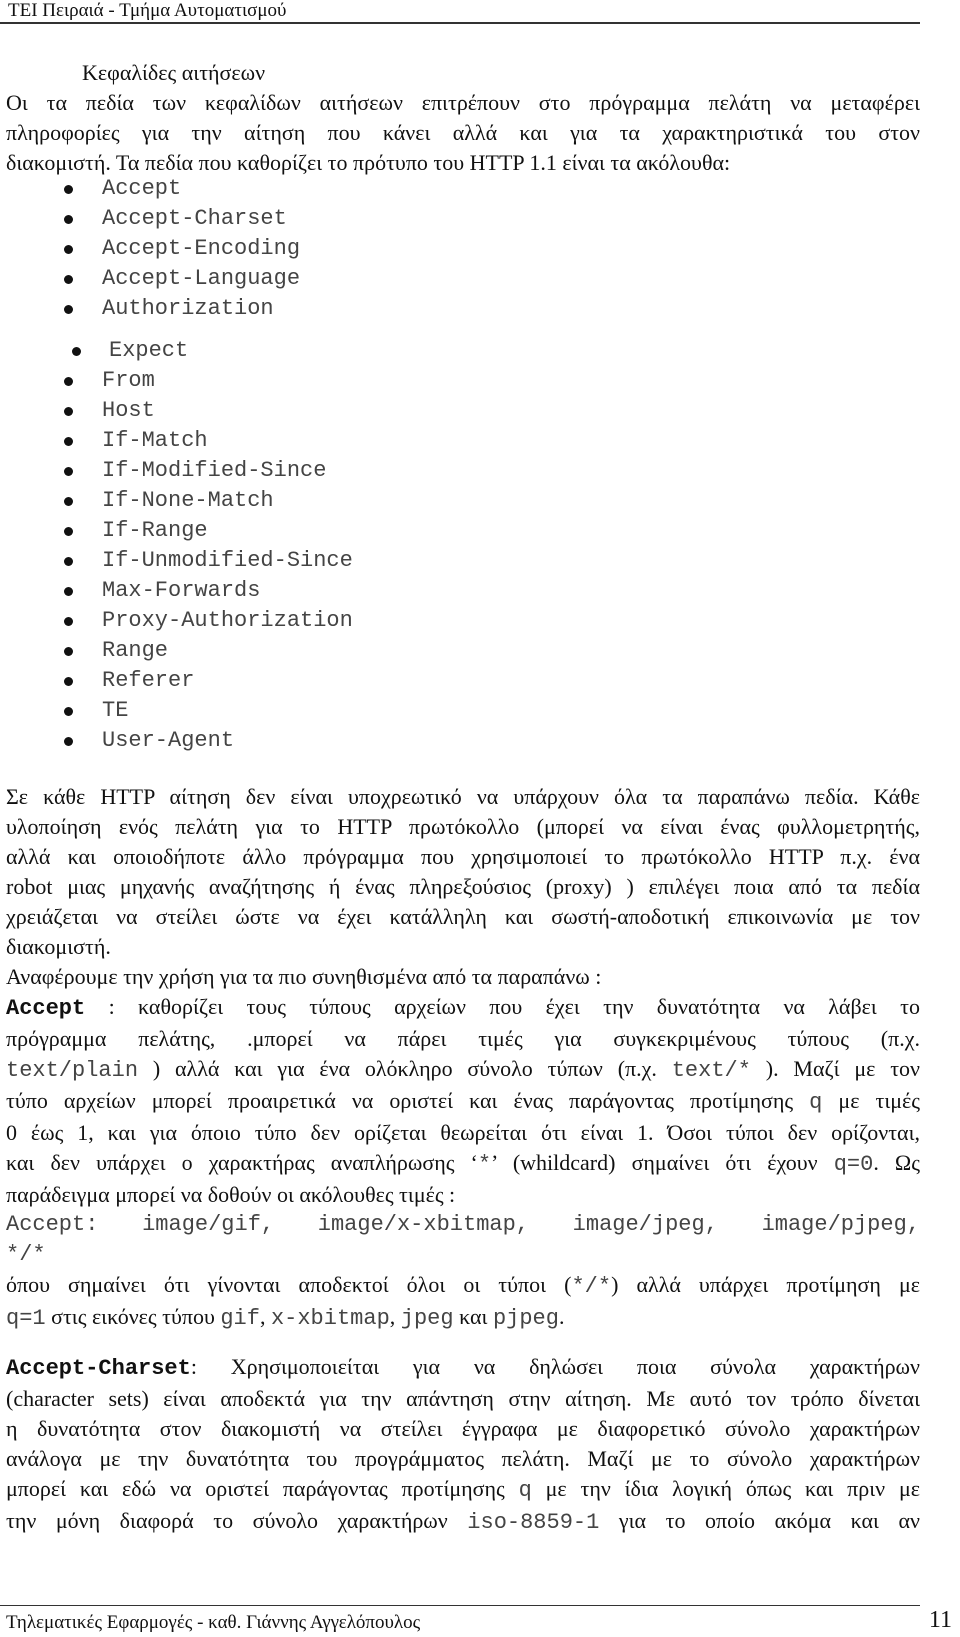 This screenshot has height=1637, width=960. Describe the element at coordinates (206, 711) in the screenshot. I see `list-item: TE` at that location.